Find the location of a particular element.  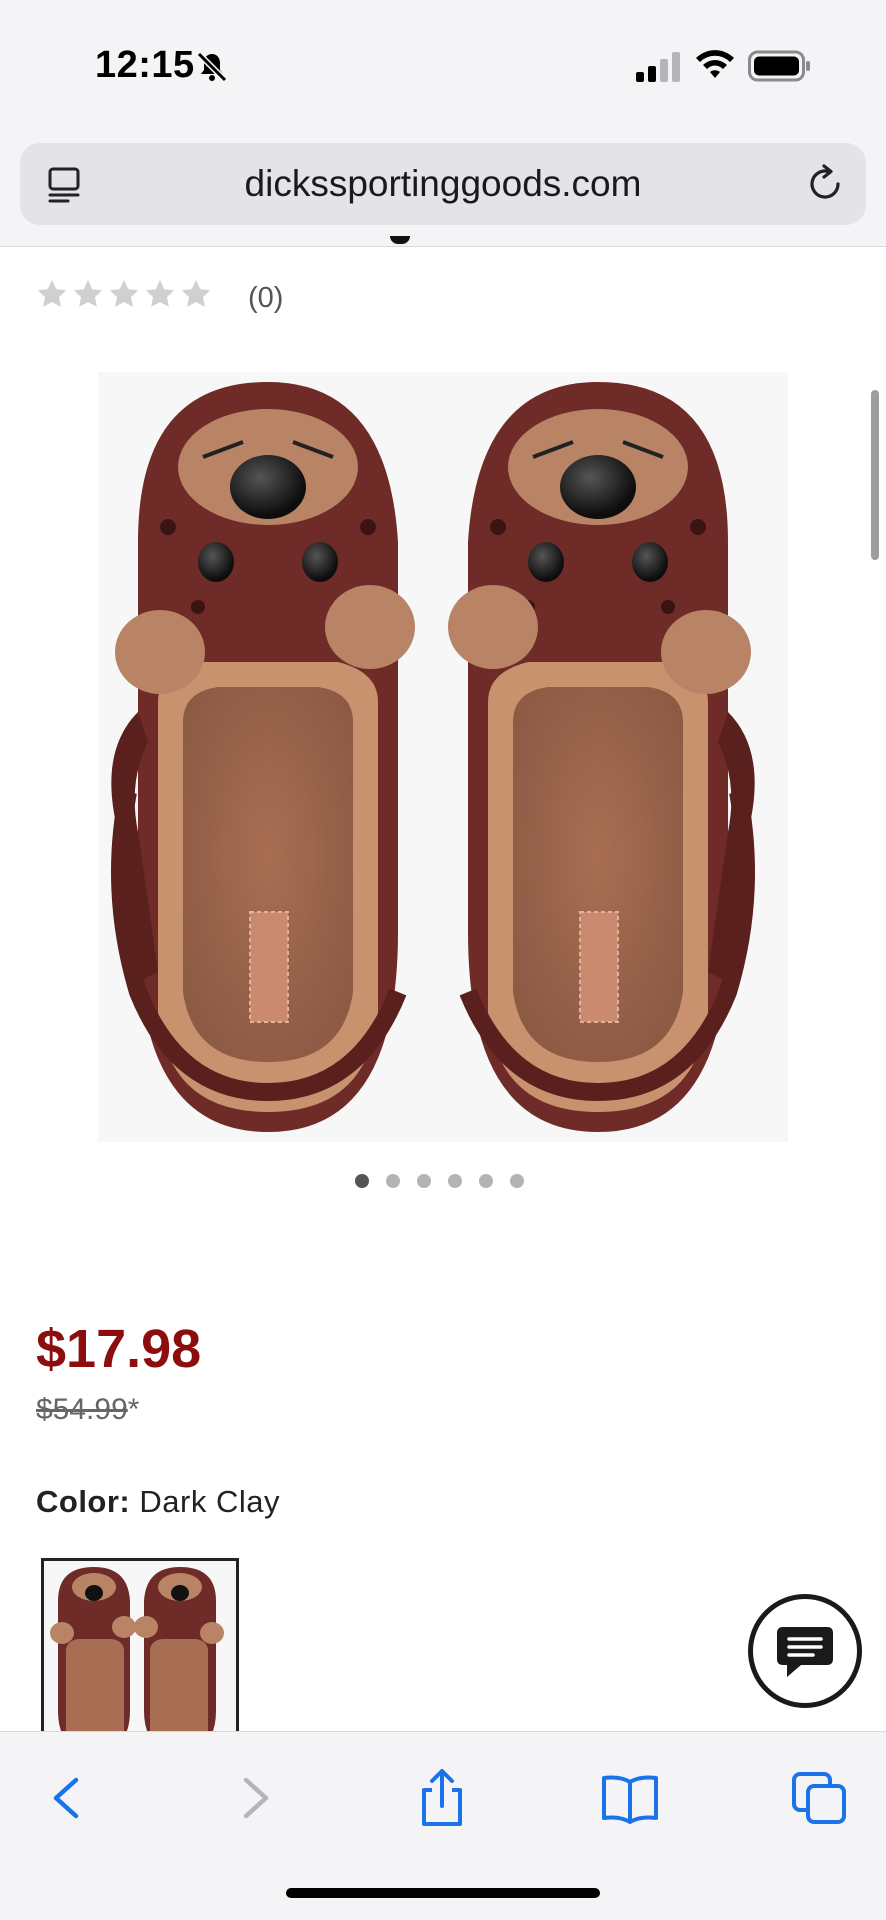

chat-button is located at coordinates (805, 1651).